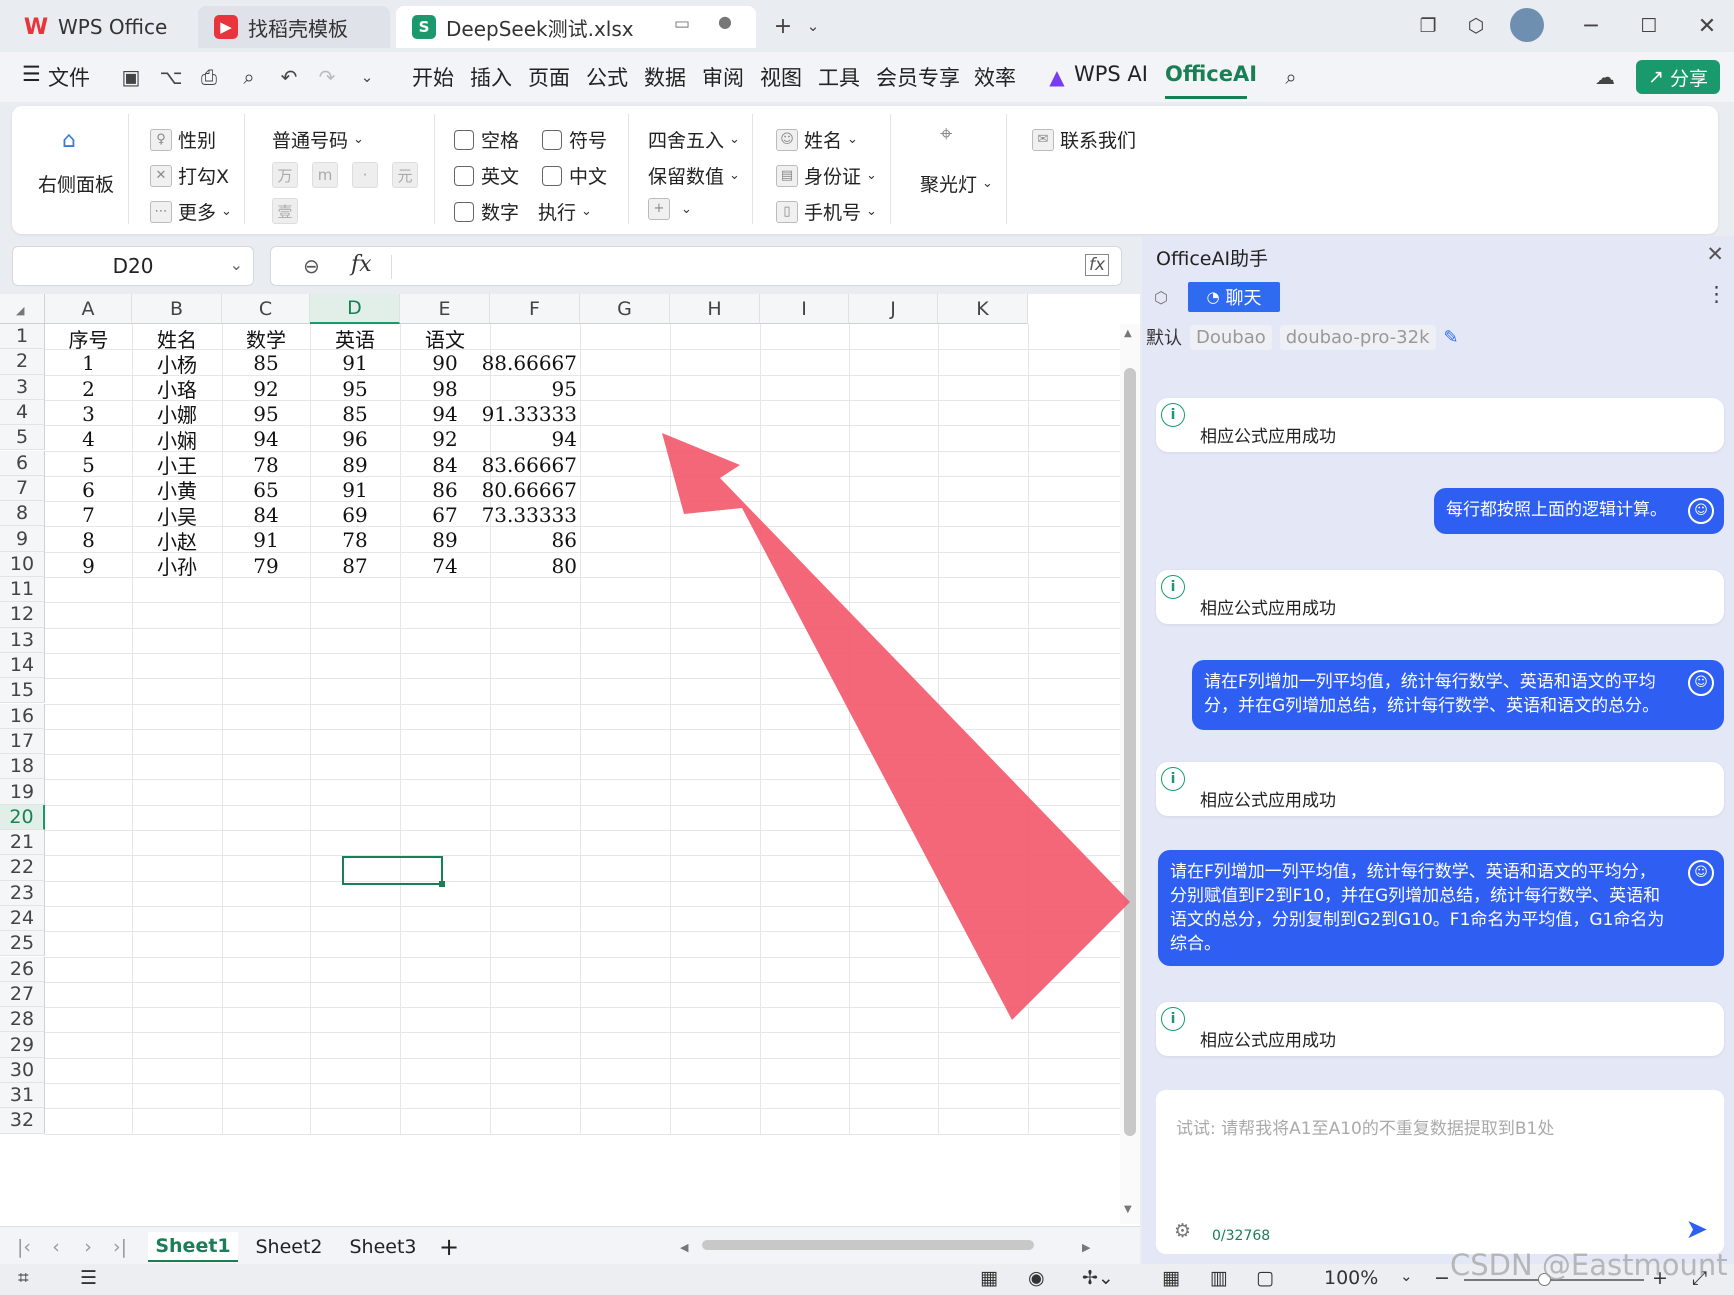 The height and width of the screenshot is (1295, 1734). Describe the element at coordinates (1231, 337) in the screenshot. I see `provider-label: Doubao` at that location.